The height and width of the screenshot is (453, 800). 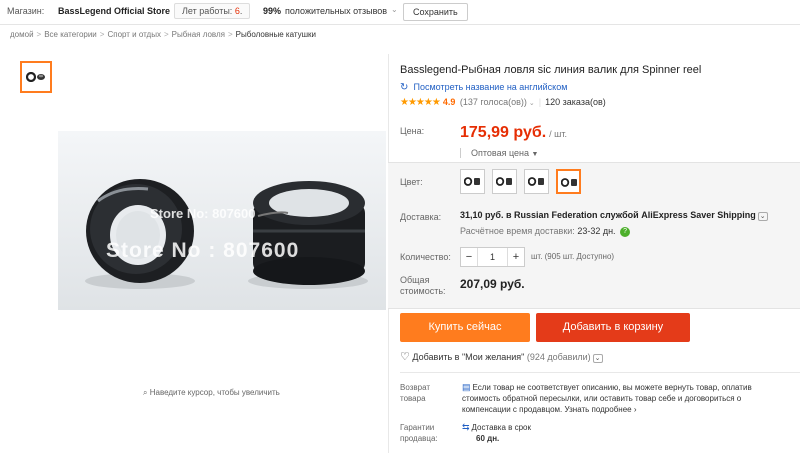 What do you see at coordinates (535, 154) in the screenshot?
I see `caret-down-icon: ▼` at bounding box center [535, 154].